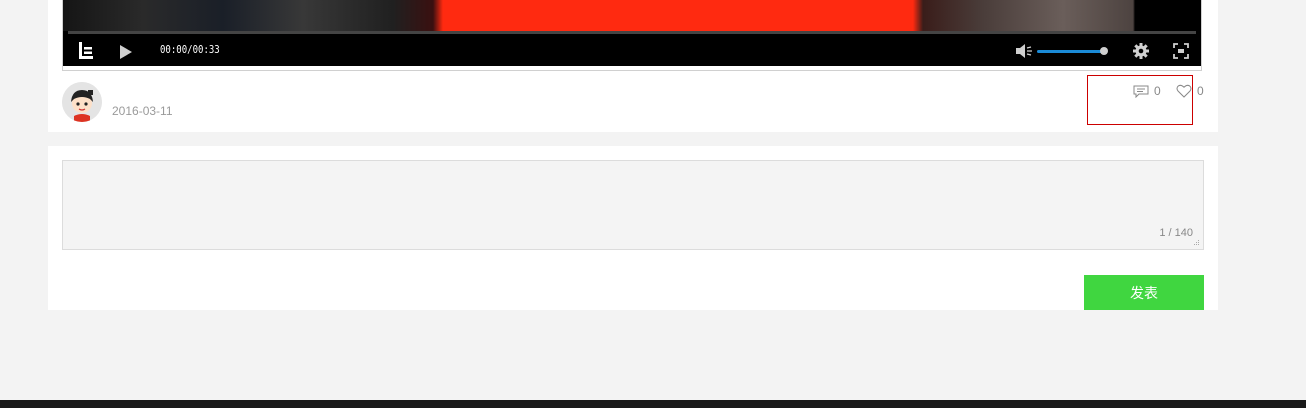 The height and width of the screenshot is (408, 1306). Describe the element at coordinates (1181, 51) in the screenshot. I see `fullscreen-icon` at that location.